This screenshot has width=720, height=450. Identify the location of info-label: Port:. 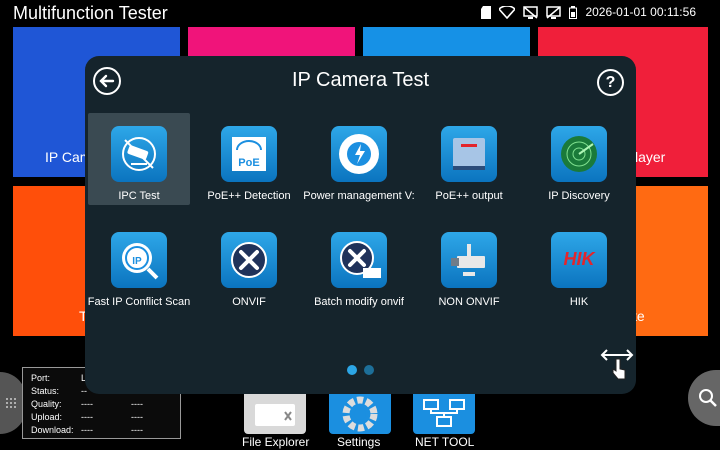
(41, 378).